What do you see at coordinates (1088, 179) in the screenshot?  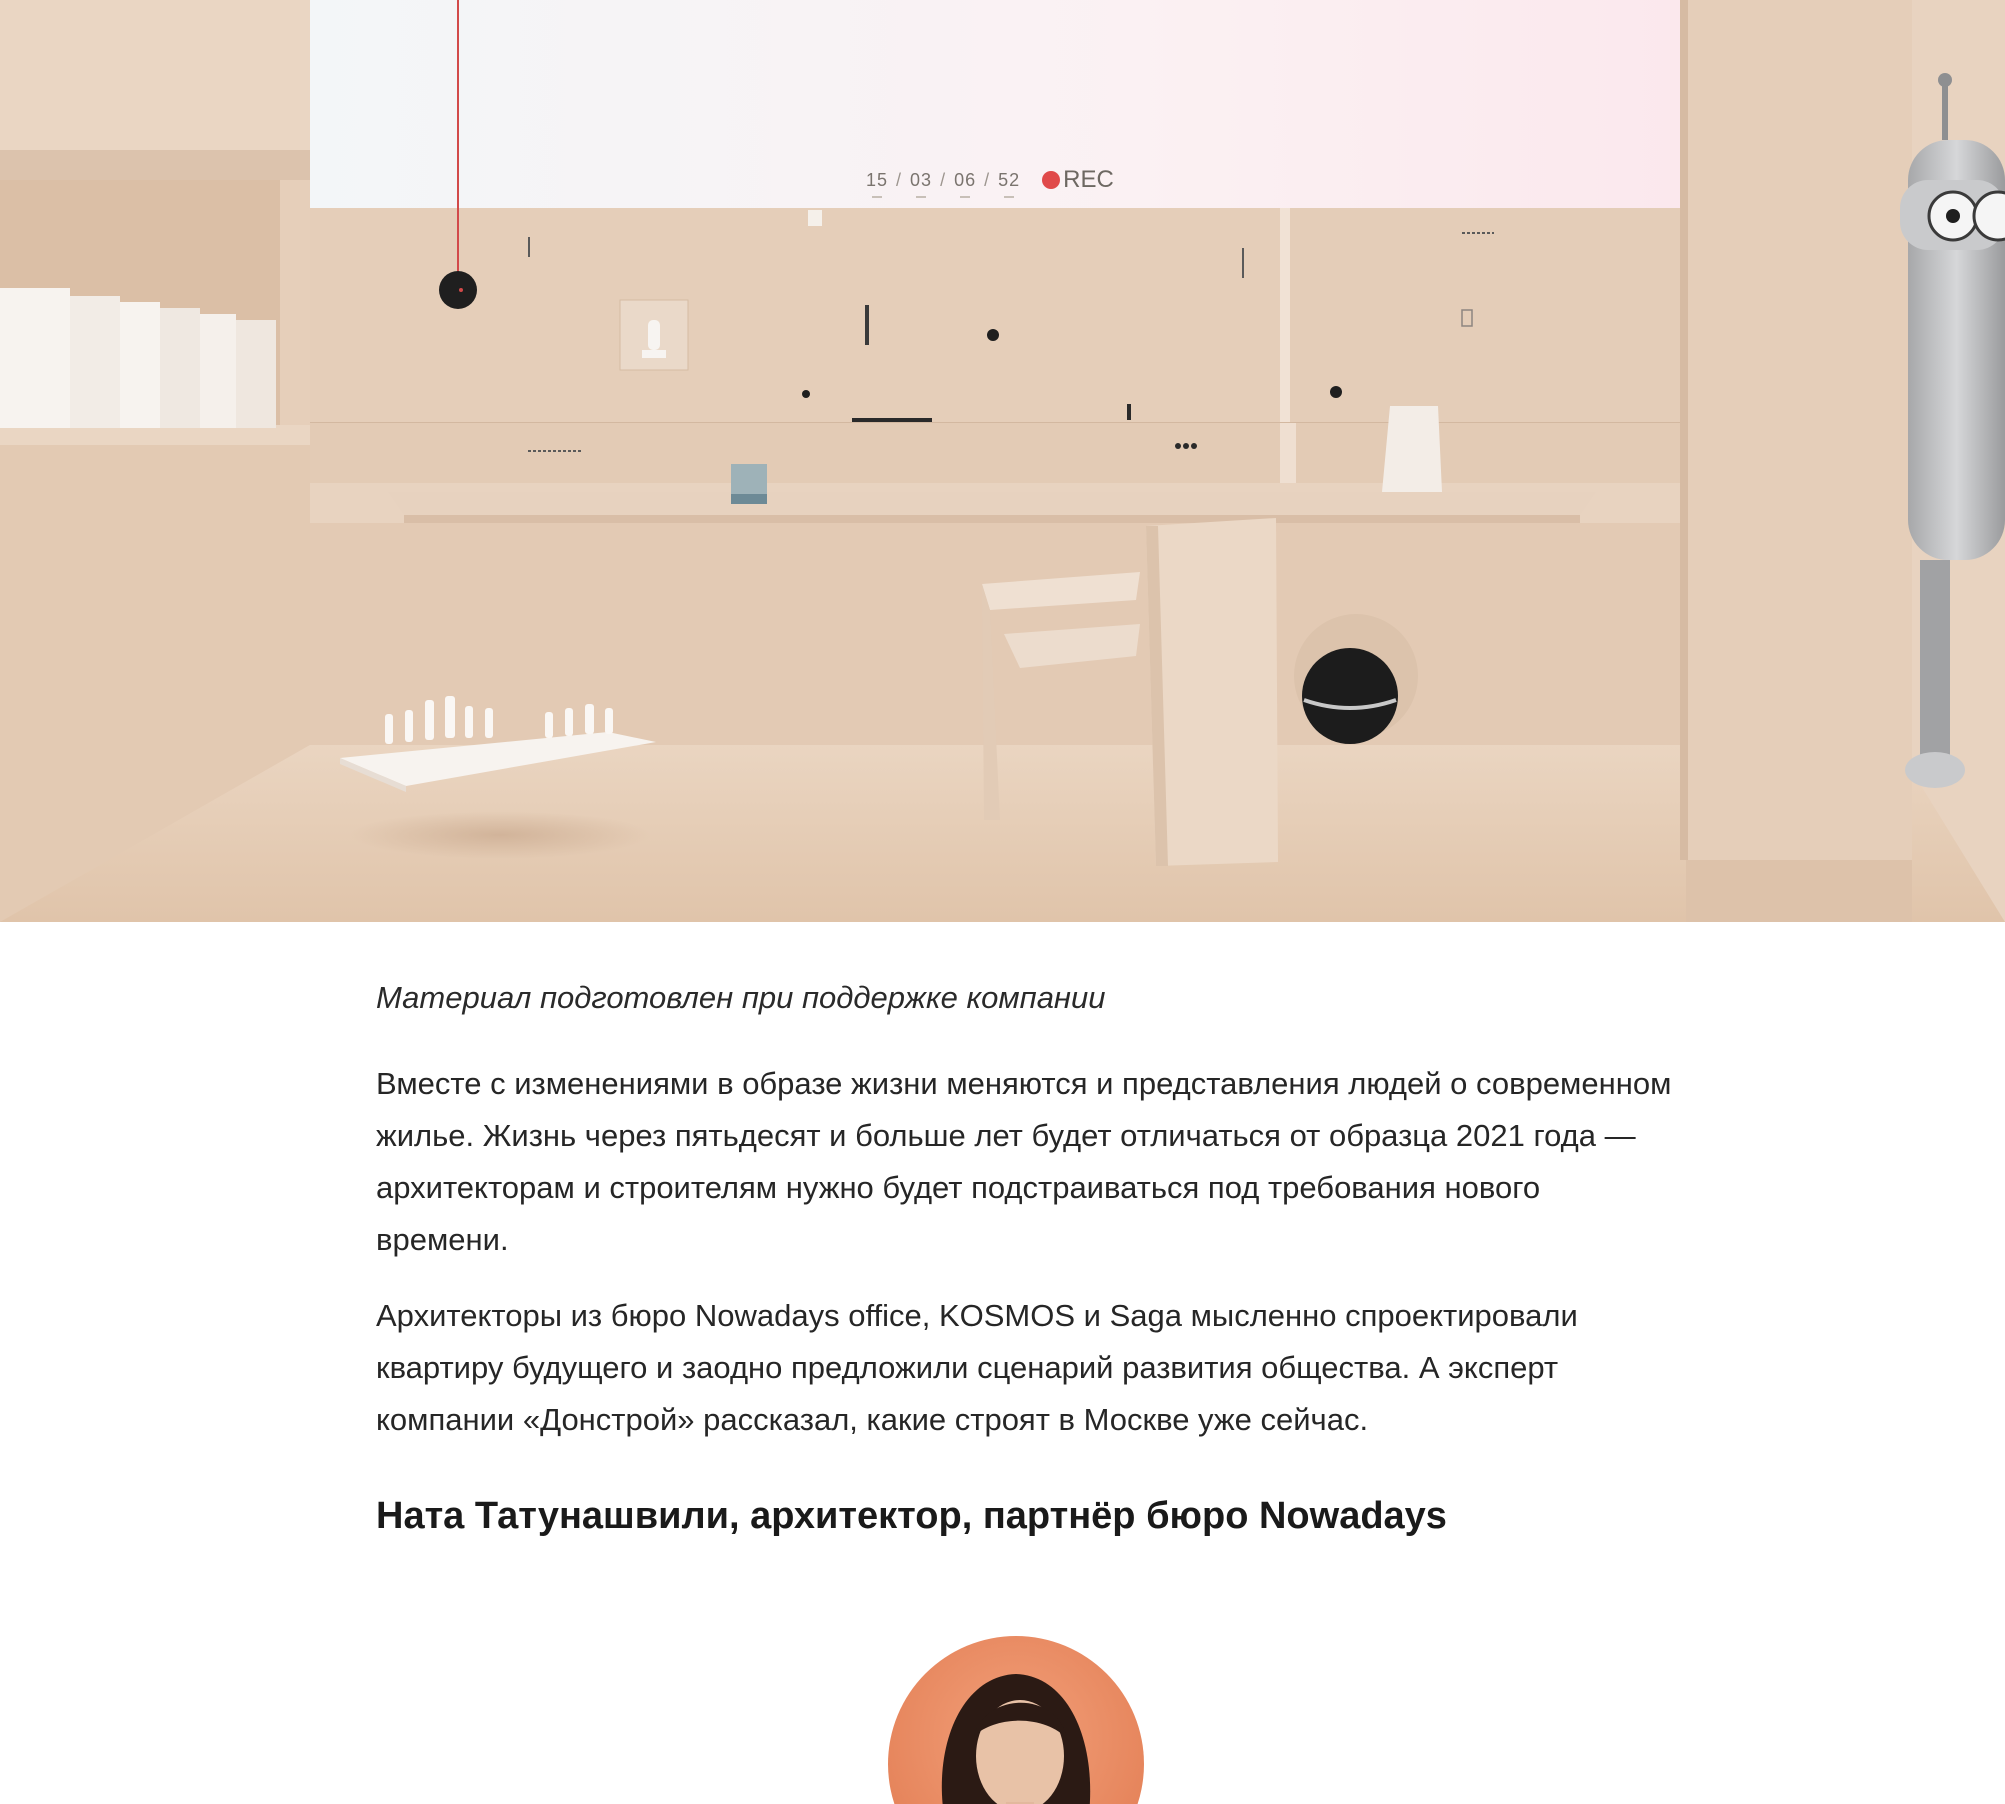 I see `rec-label: REC` at bounding box center [1088, 179].